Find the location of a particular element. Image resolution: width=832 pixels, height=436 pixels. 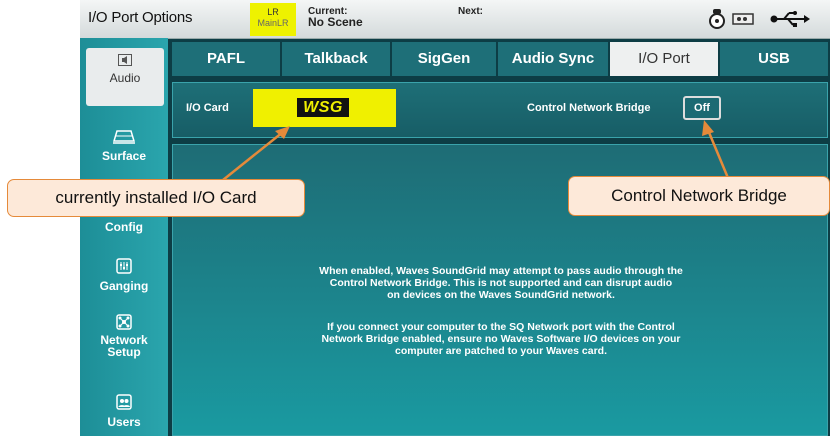

callout-arrow-io-card is located at coordinates (256, 153).